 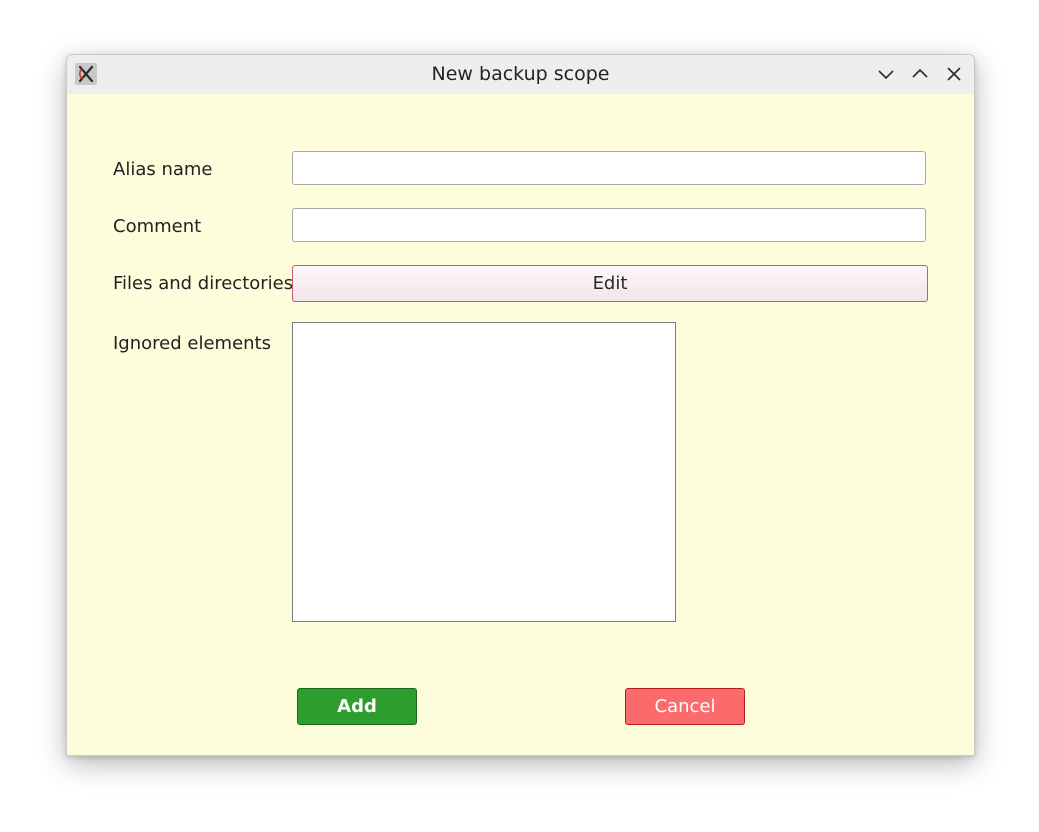 I want to click on minimize-icon, so click(x=886, y=74).